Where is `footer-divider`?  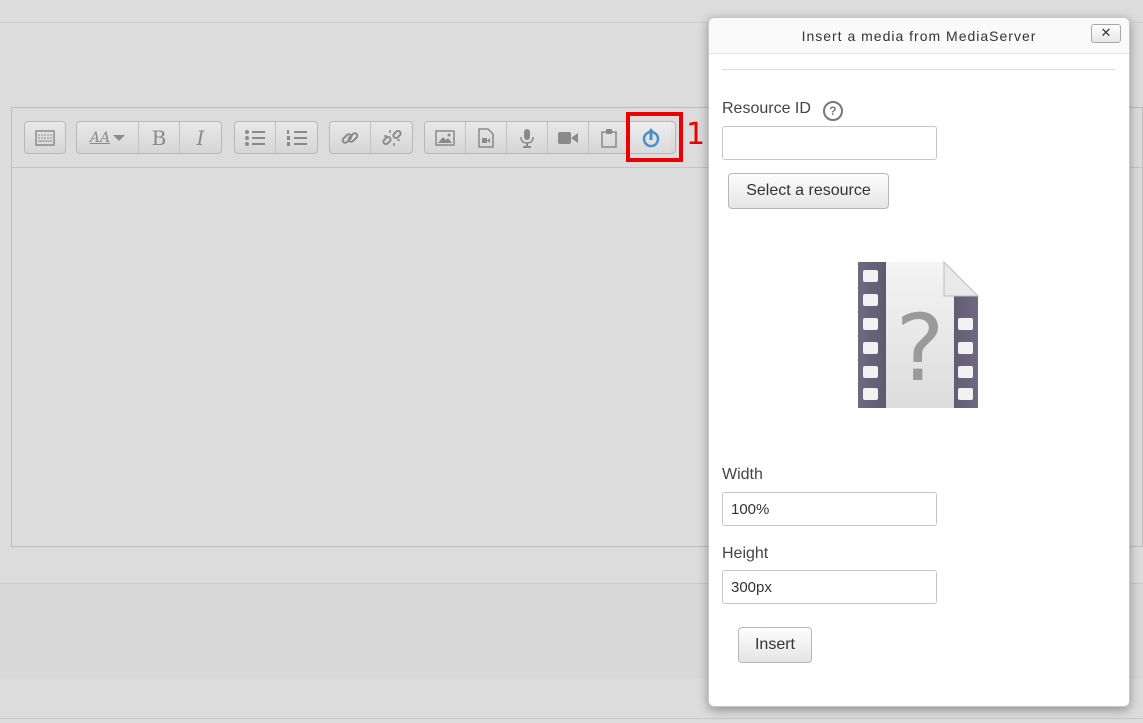 footer-divider is located at coordinates (571, 718).